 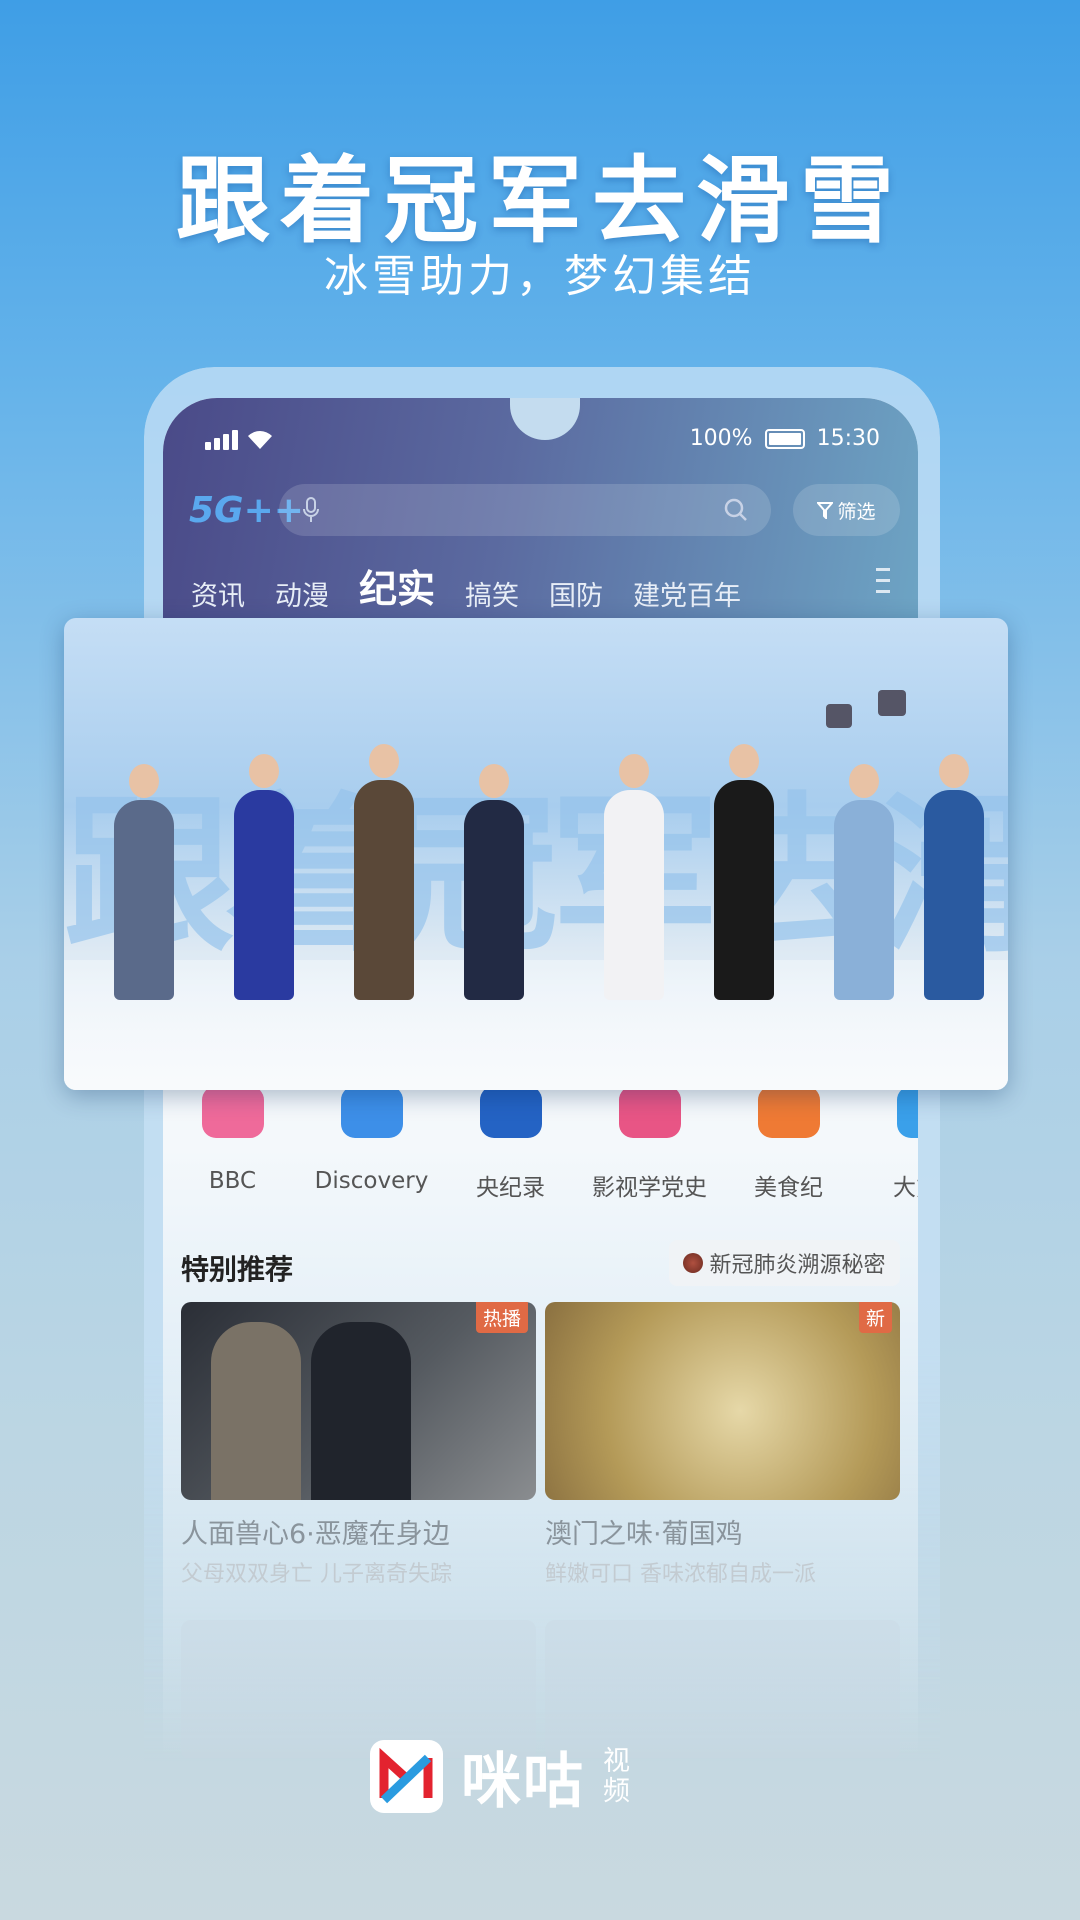 I want to click on battery-icon, so click(x=784, y=438).